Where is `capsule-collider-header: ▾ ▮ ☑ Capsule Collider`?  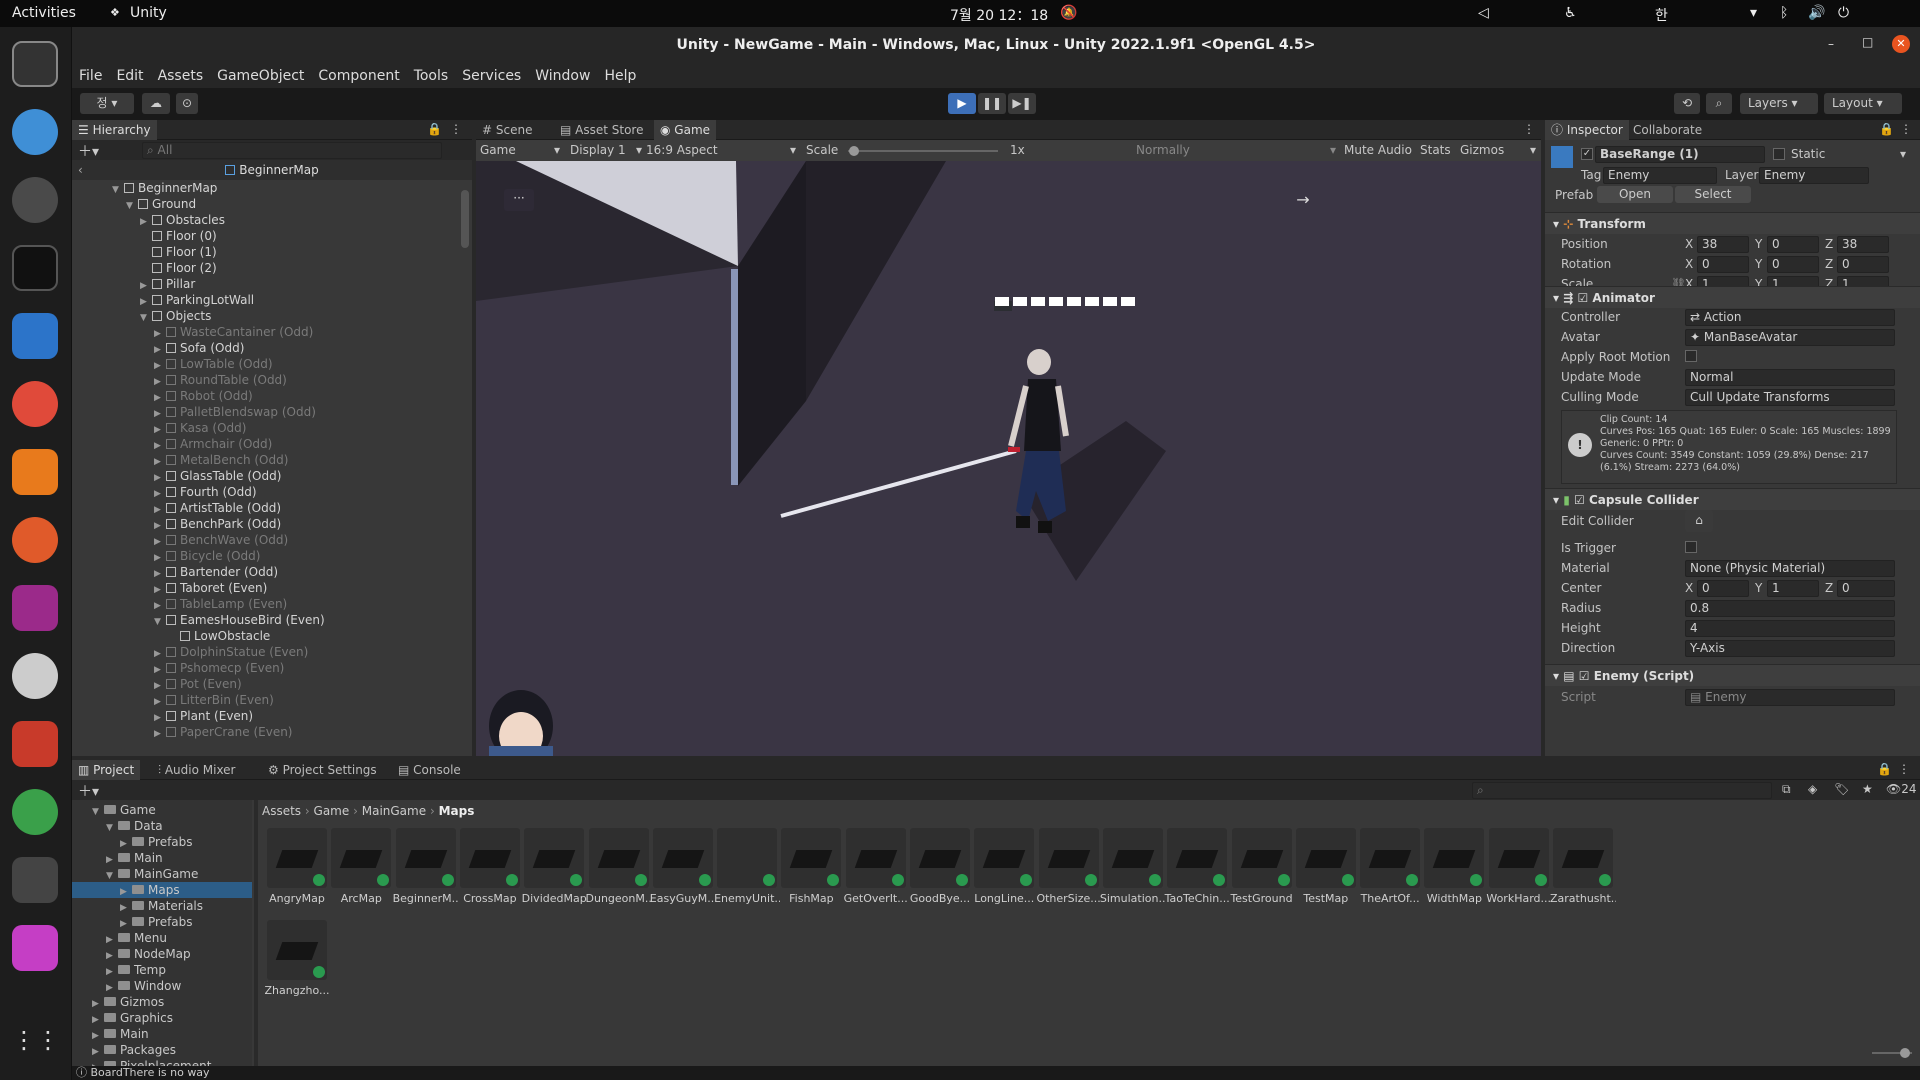 capsule-collider-header: ▾ ▮ ☑ Capsule Collider is located at coordinates (1732, 499).